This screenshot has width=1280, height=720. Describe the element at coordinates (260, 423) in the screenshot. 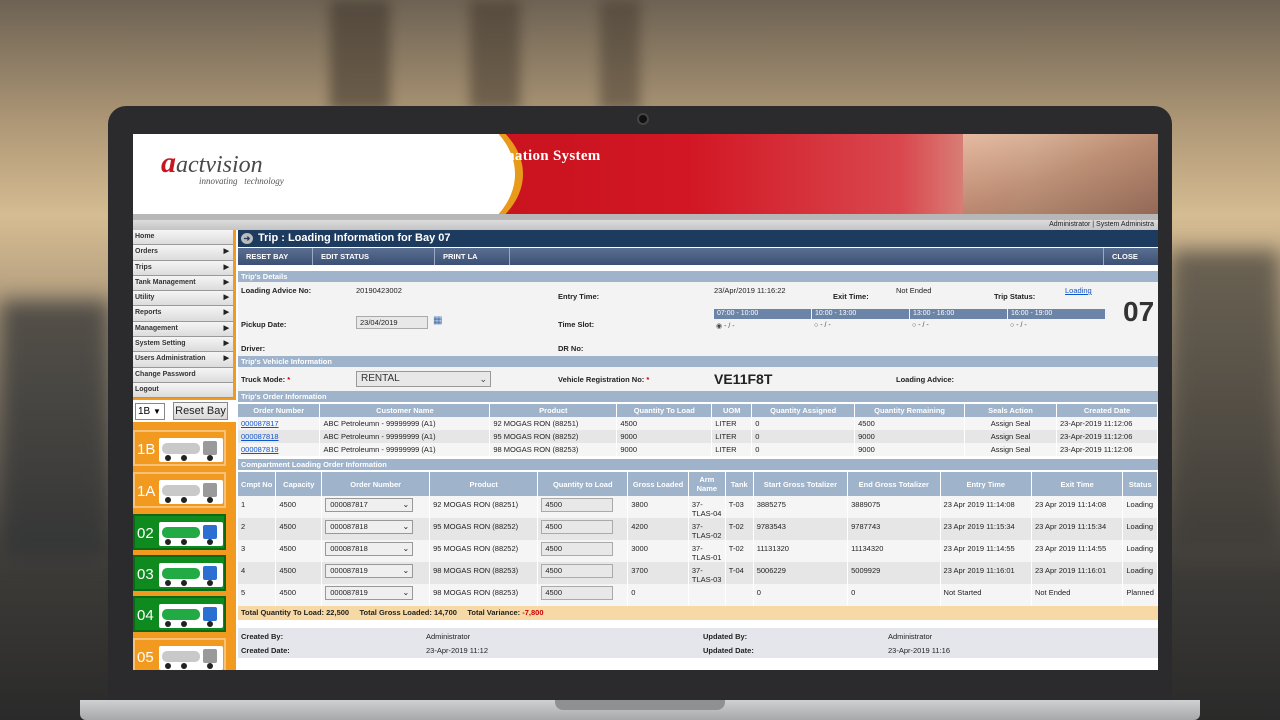

I see `order-number-link: 000087817` at that location.